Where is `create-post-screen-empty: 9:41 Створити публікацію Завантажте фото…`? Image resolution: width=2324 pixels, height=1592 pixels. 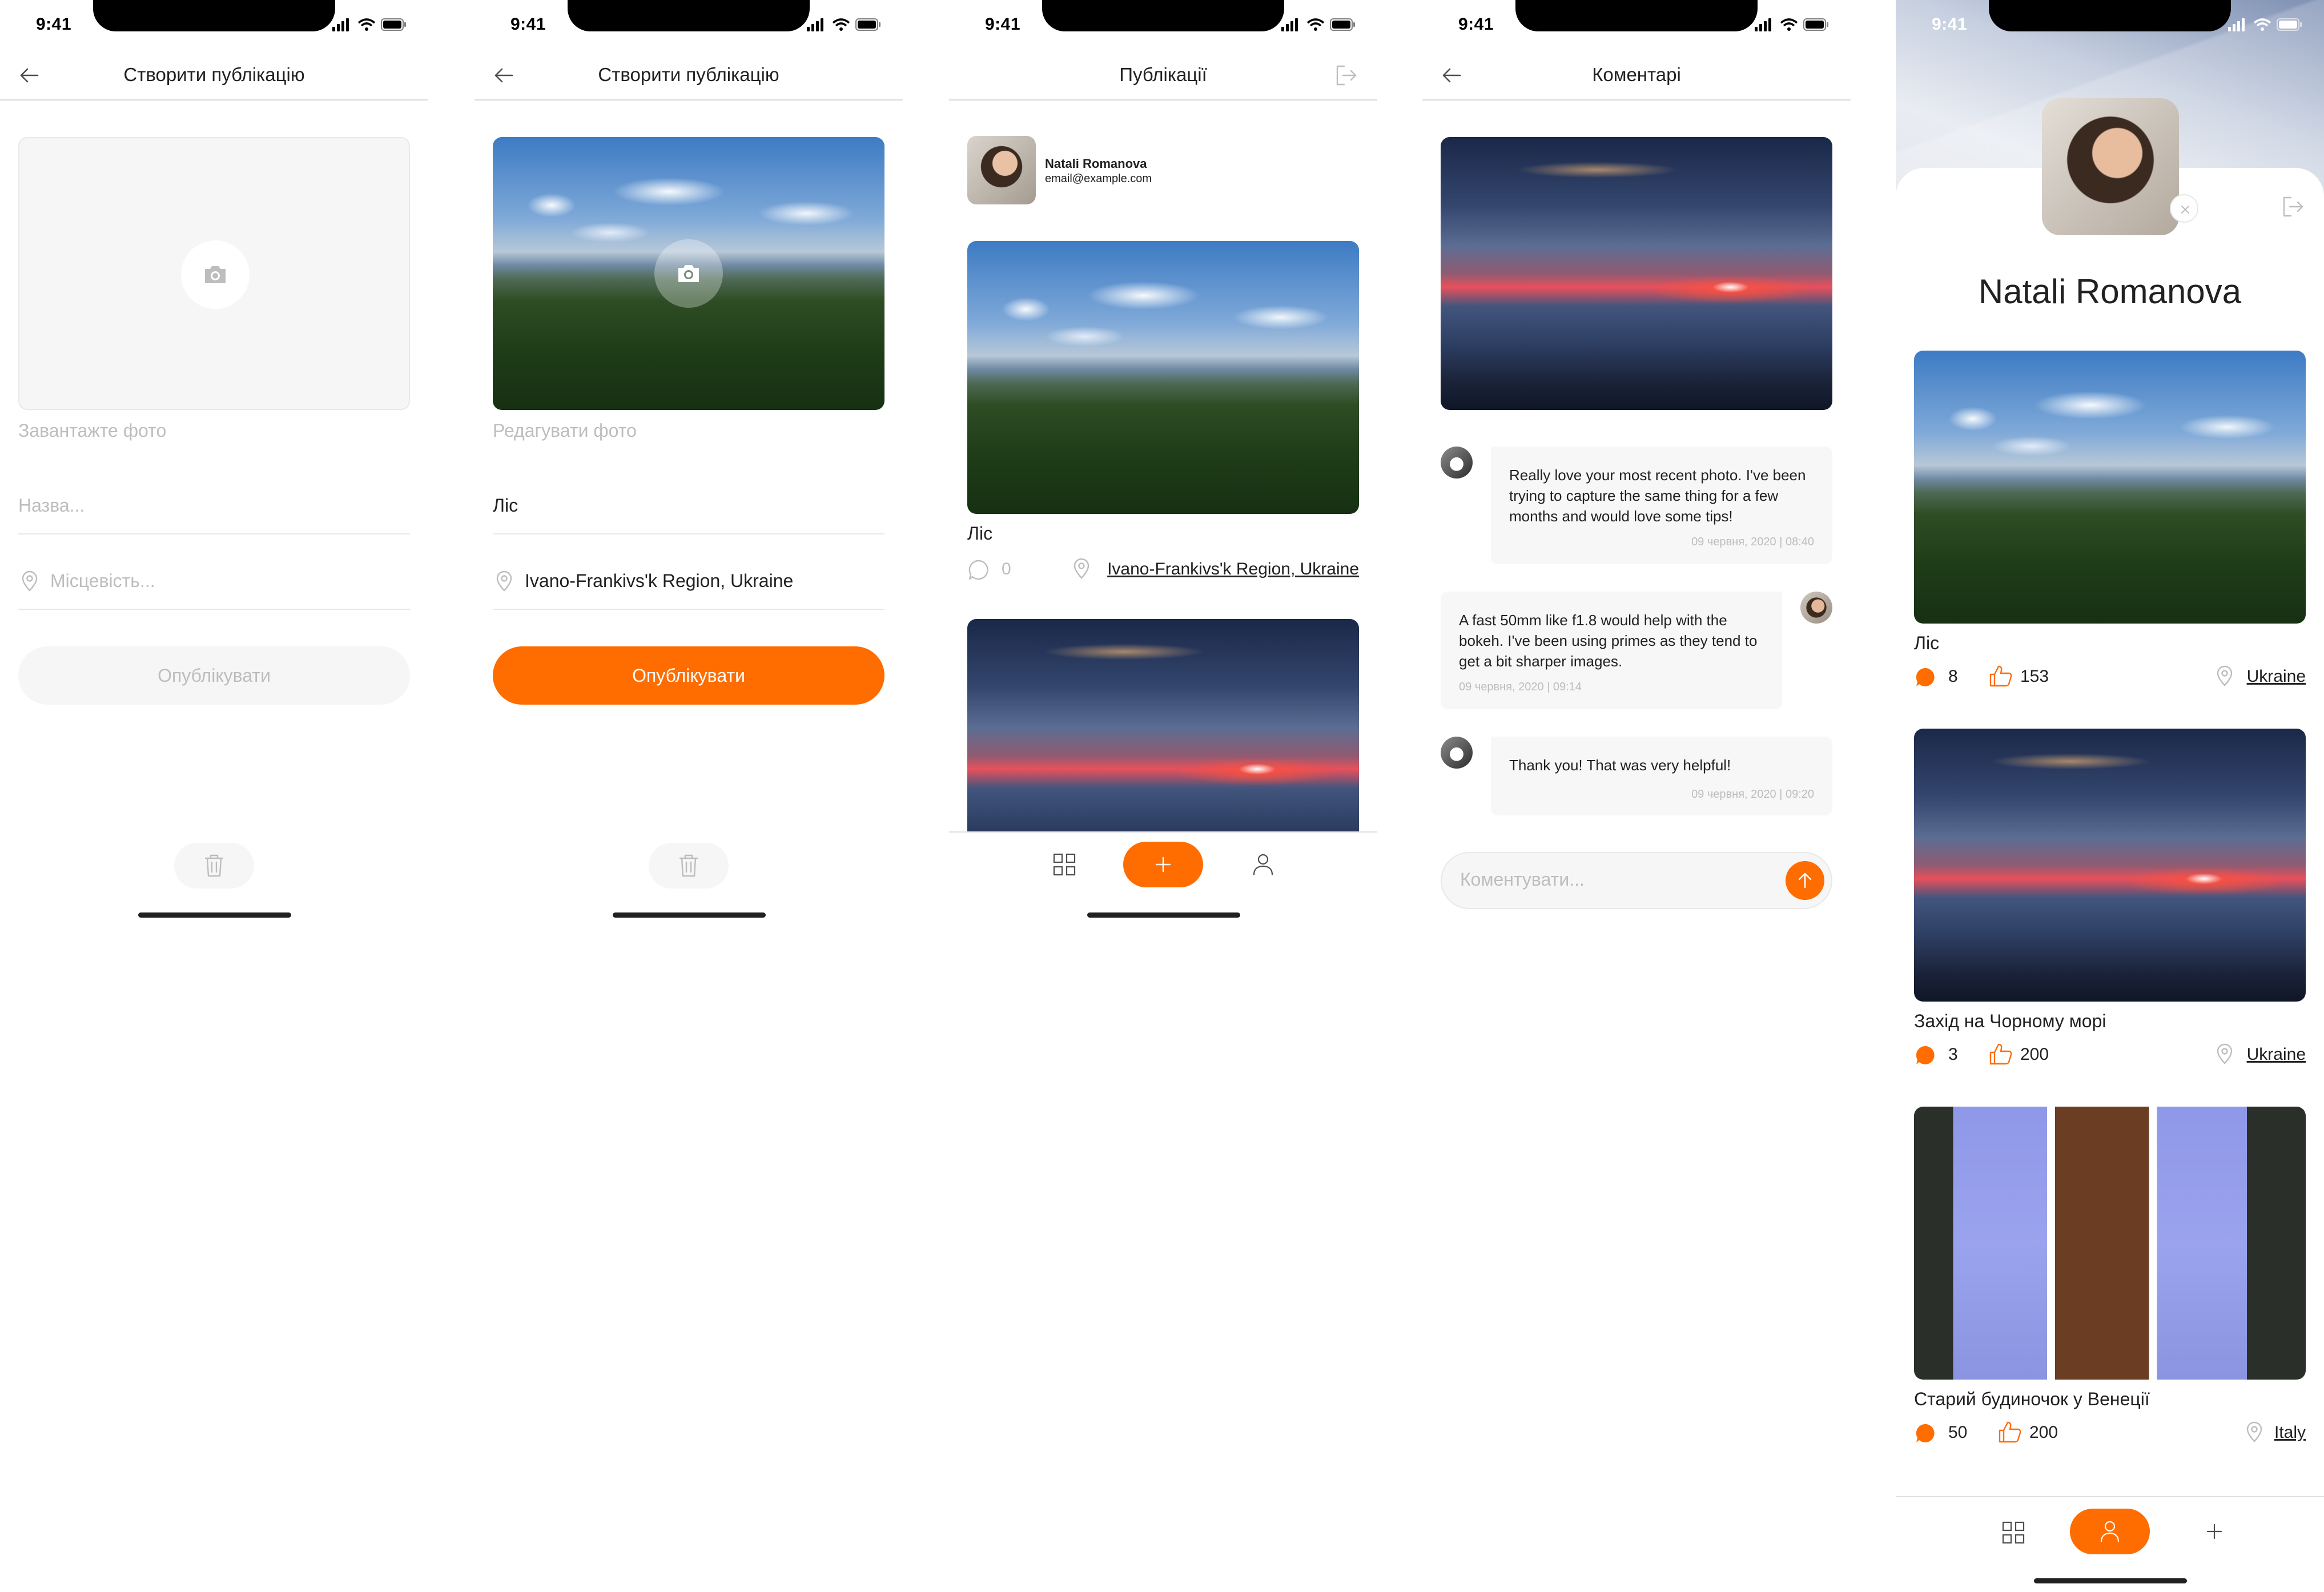
create-post-screen-empty: 9:41 Створити публікацію Завантажте фото… is located at coordinates (214, 463).